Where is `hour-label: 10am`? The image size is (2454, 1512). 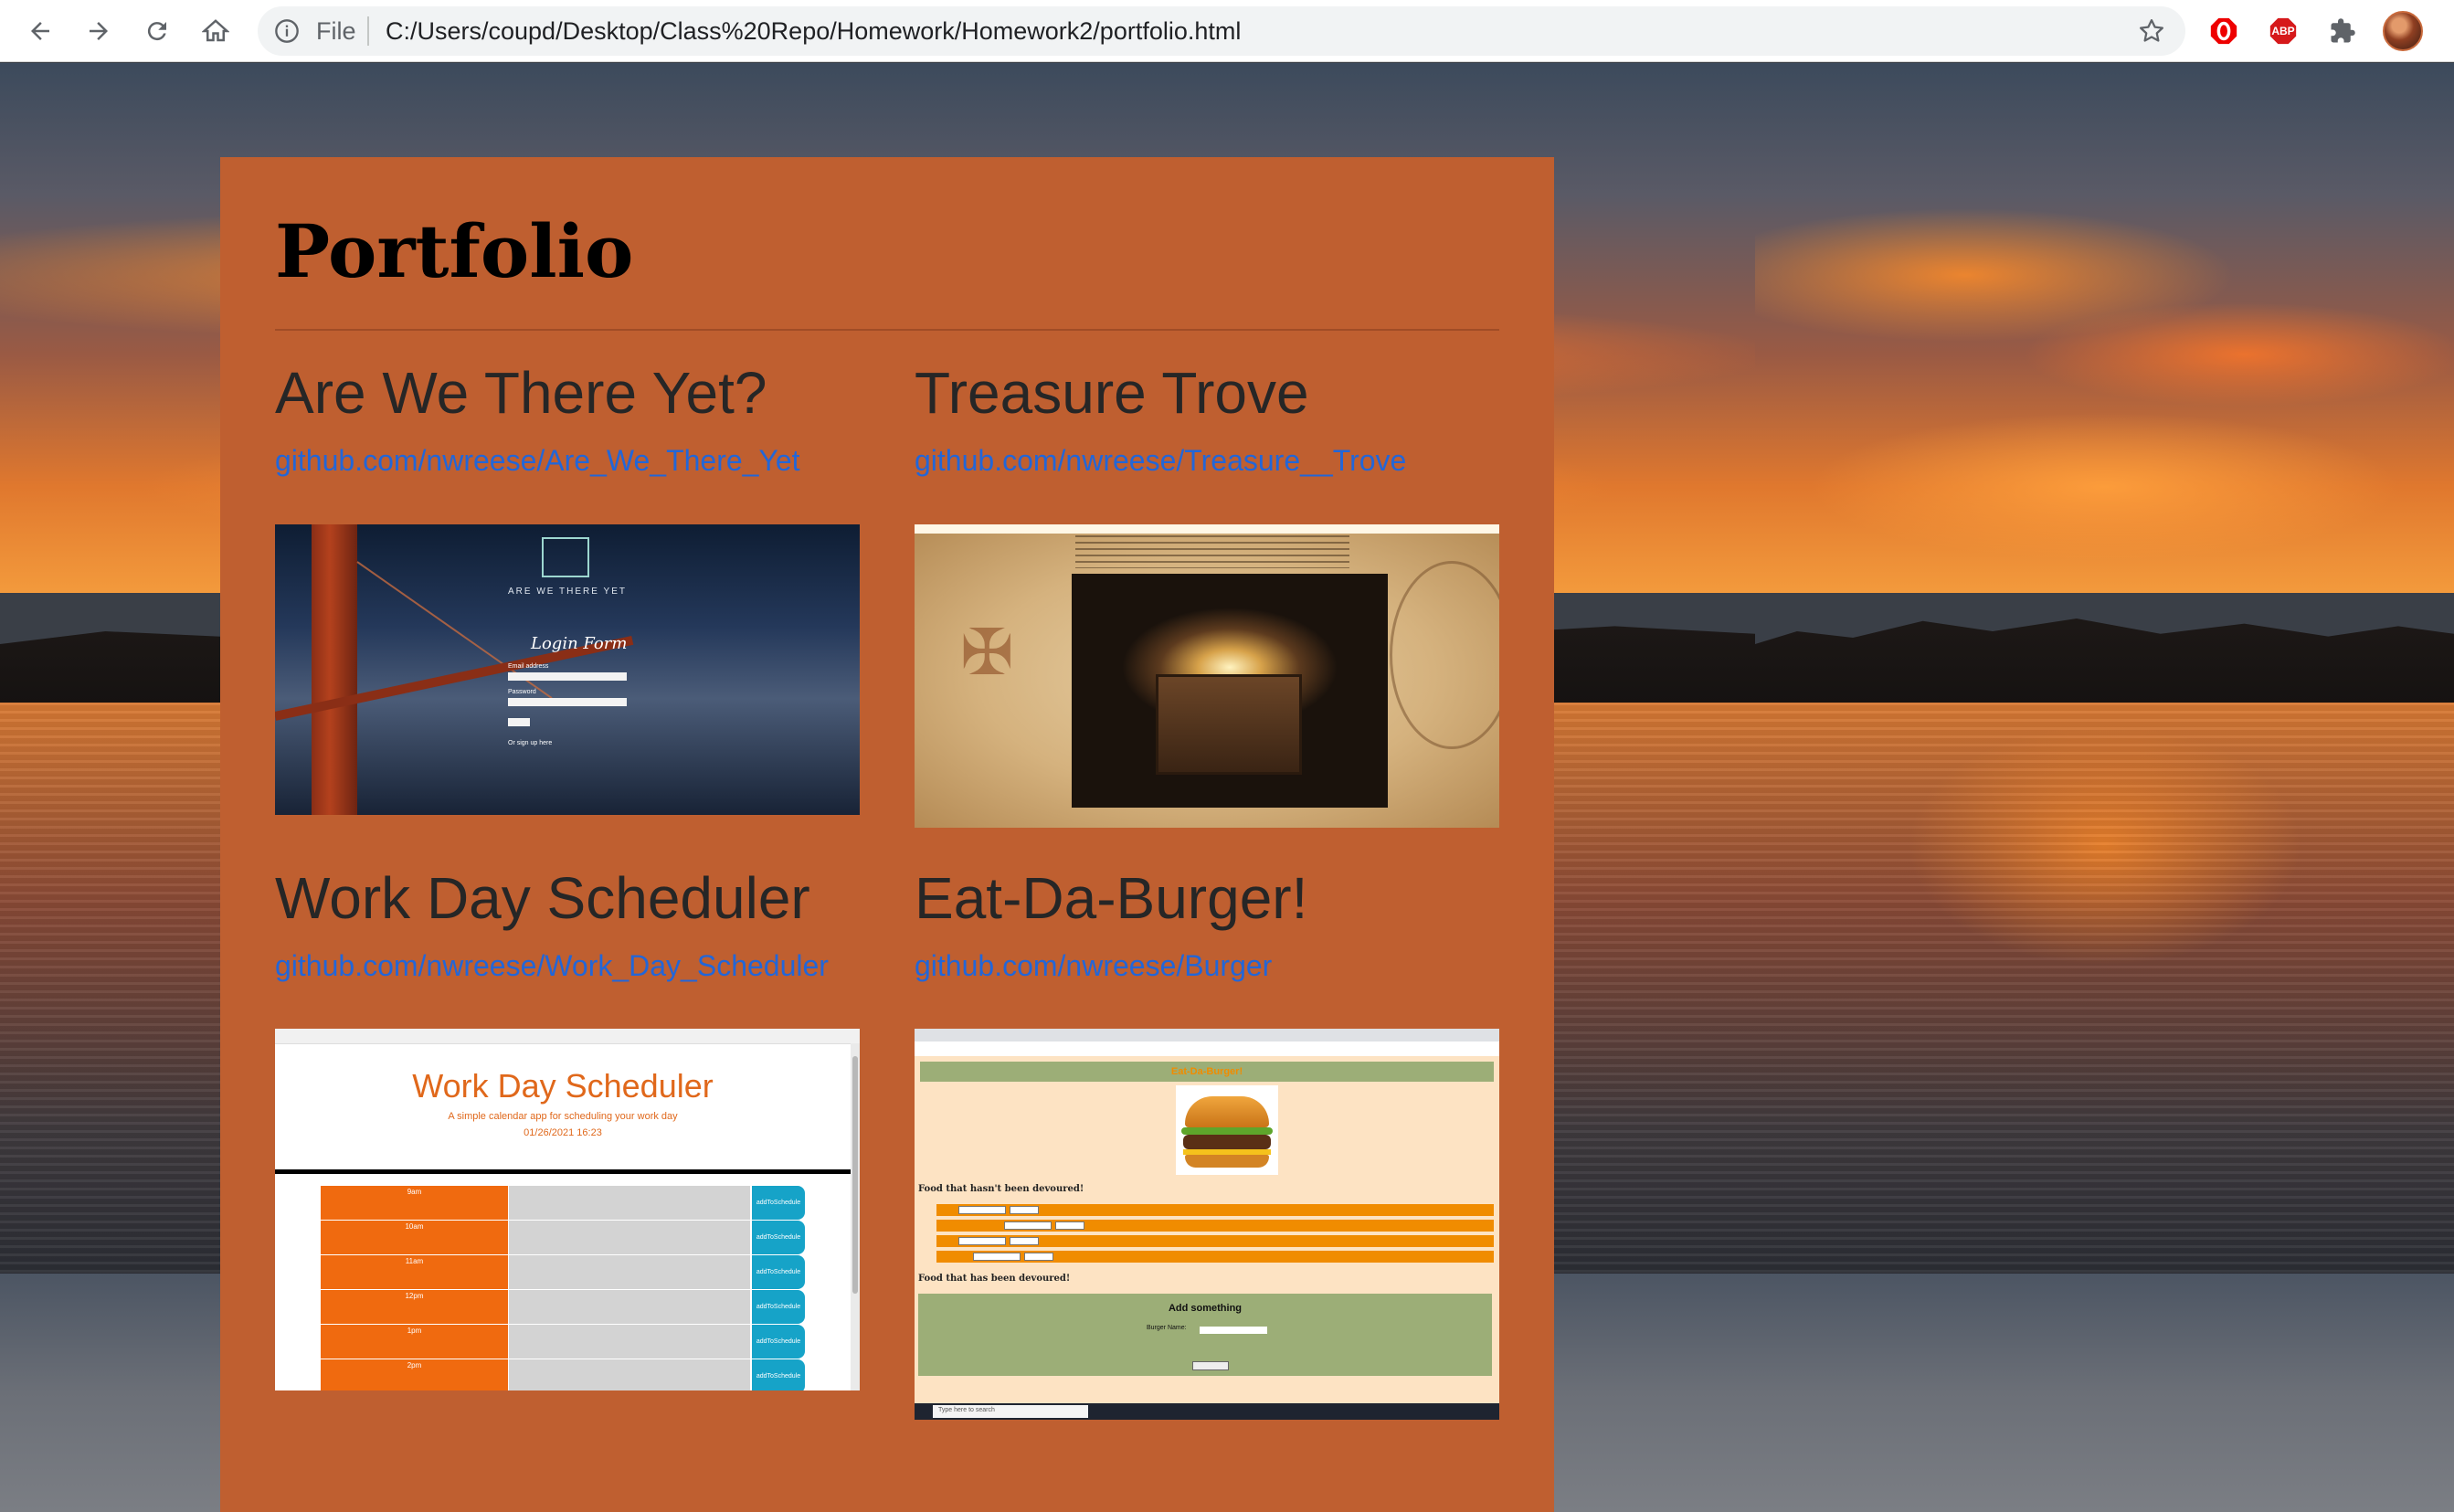
hour-label: 10am is located at coordinates (414, 1237).